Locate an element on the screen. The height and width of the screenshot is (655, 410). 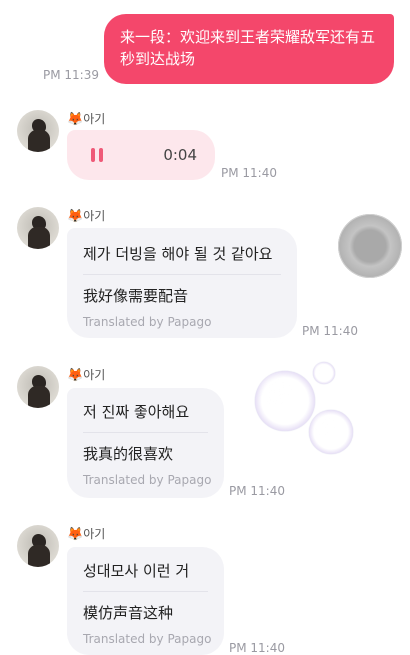
original-text: 성대모사 이런 거 is located at coordinates (136, 571).